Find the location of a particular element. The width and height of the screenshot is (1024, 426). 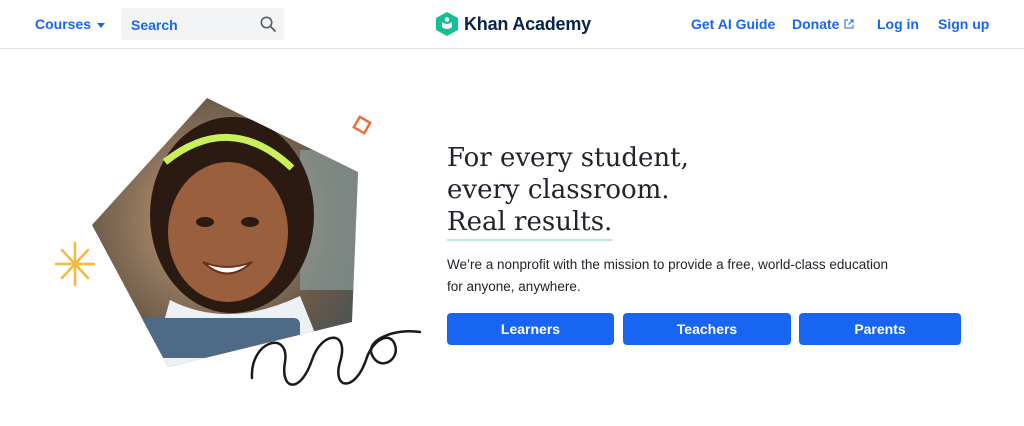

logo-text: Khan Academy is located at coordinates (527, 23).